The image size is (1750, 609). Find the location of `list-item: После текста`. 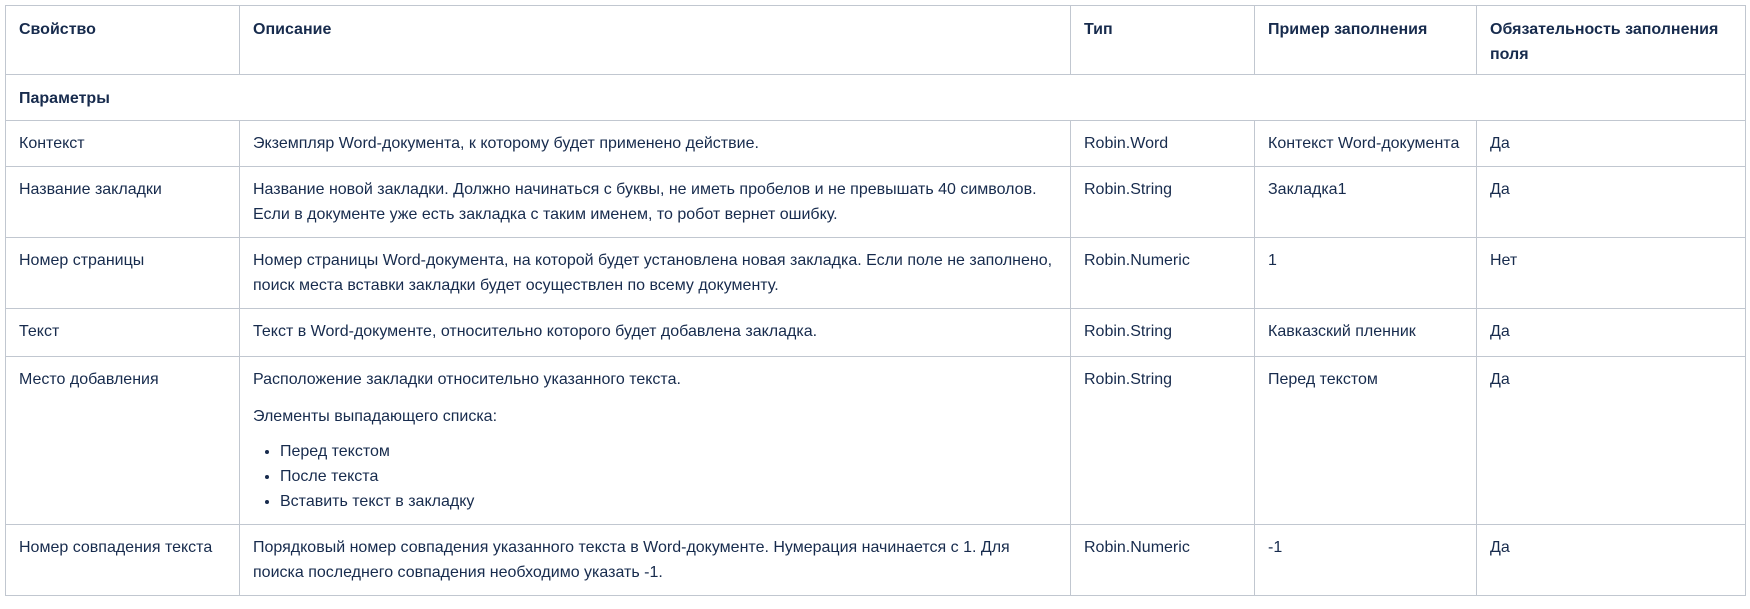

list-item: После текста is located at coordinates (669, 476).